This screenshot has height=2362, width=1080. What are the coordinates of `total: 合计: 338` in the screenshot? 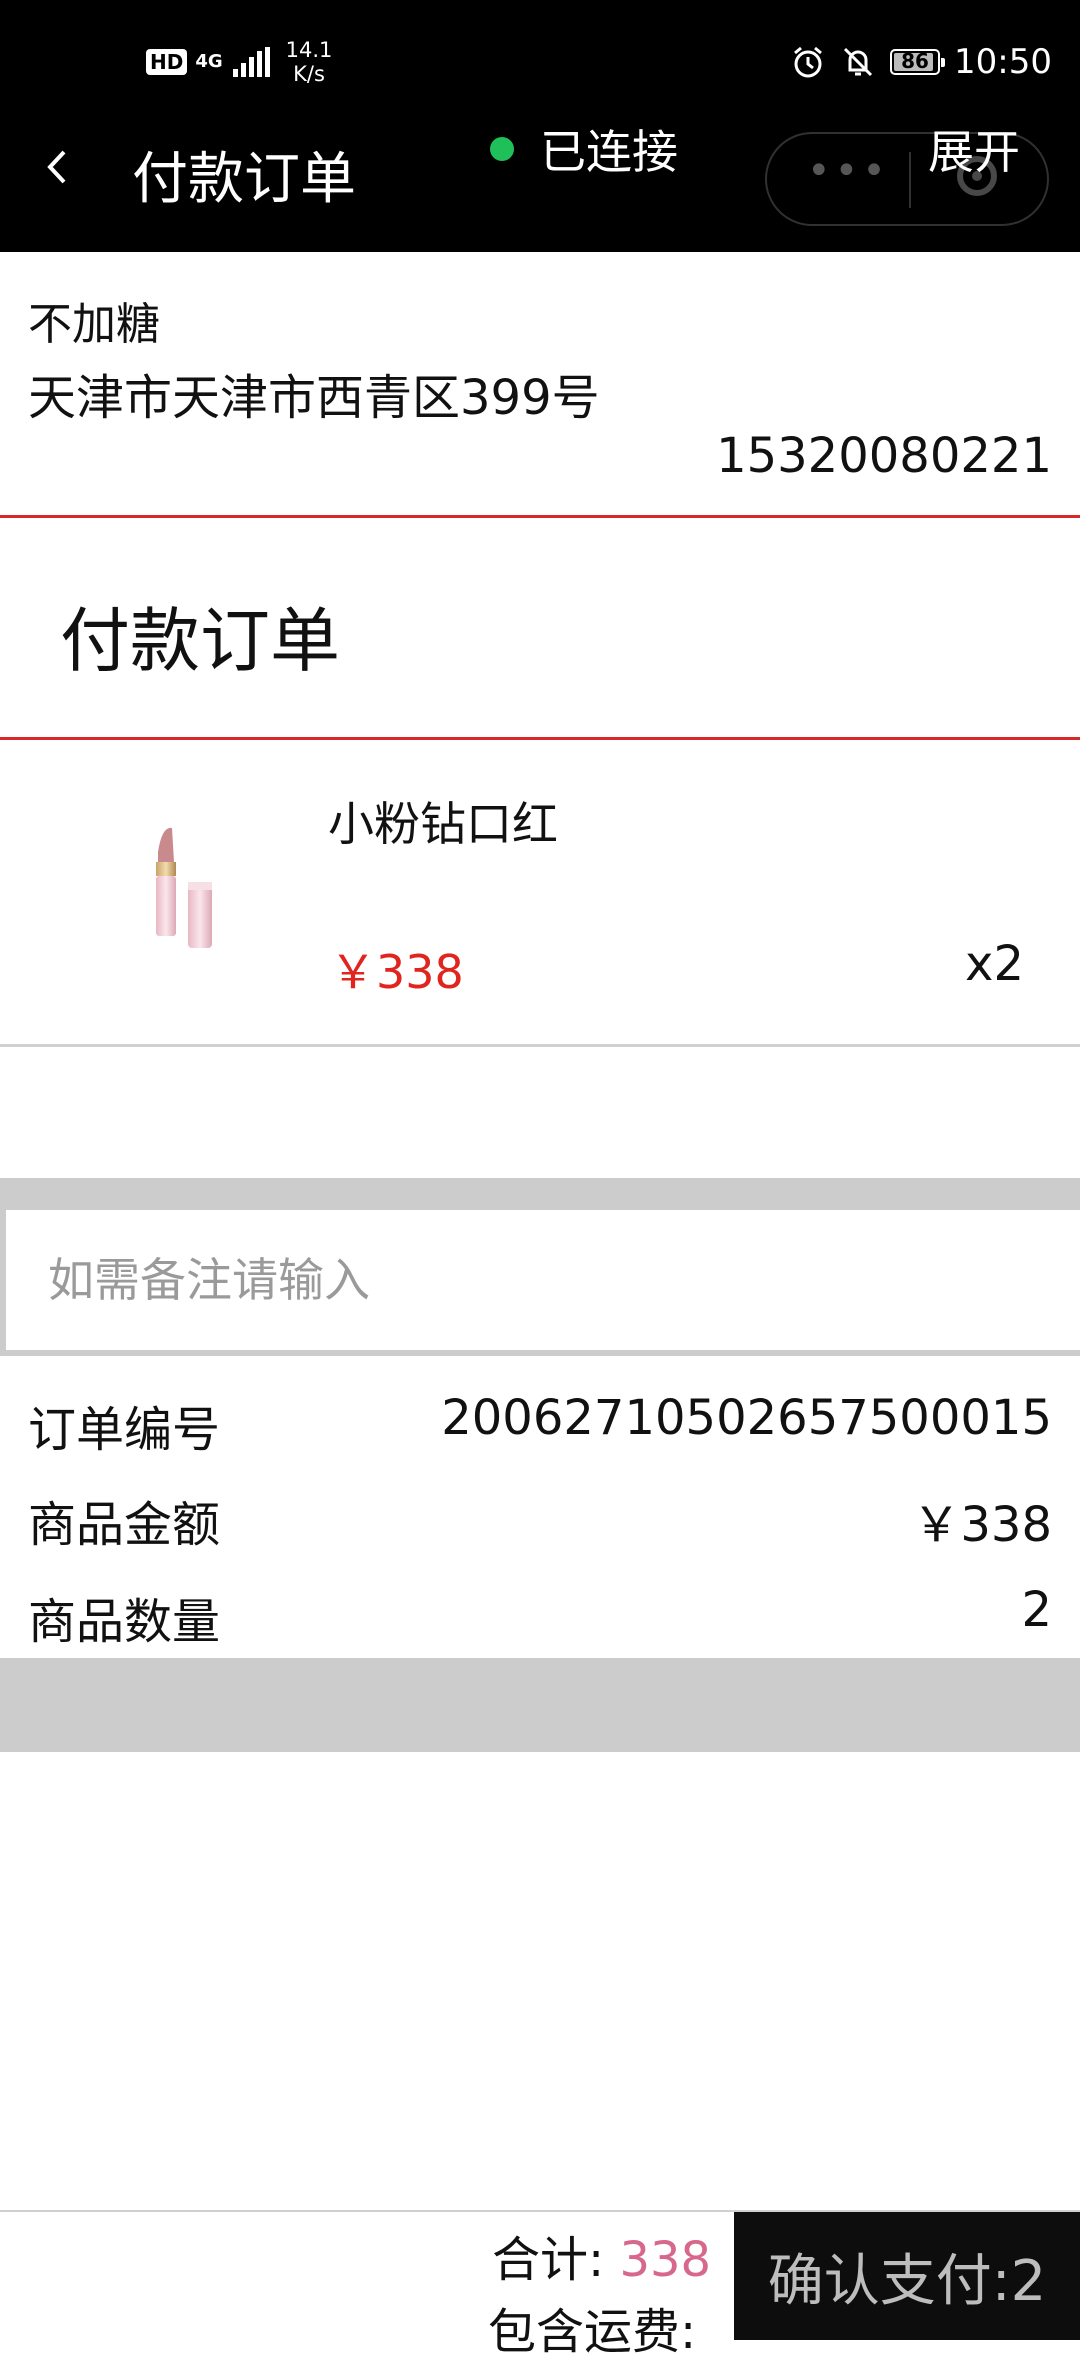 It's located at (601, 2255).